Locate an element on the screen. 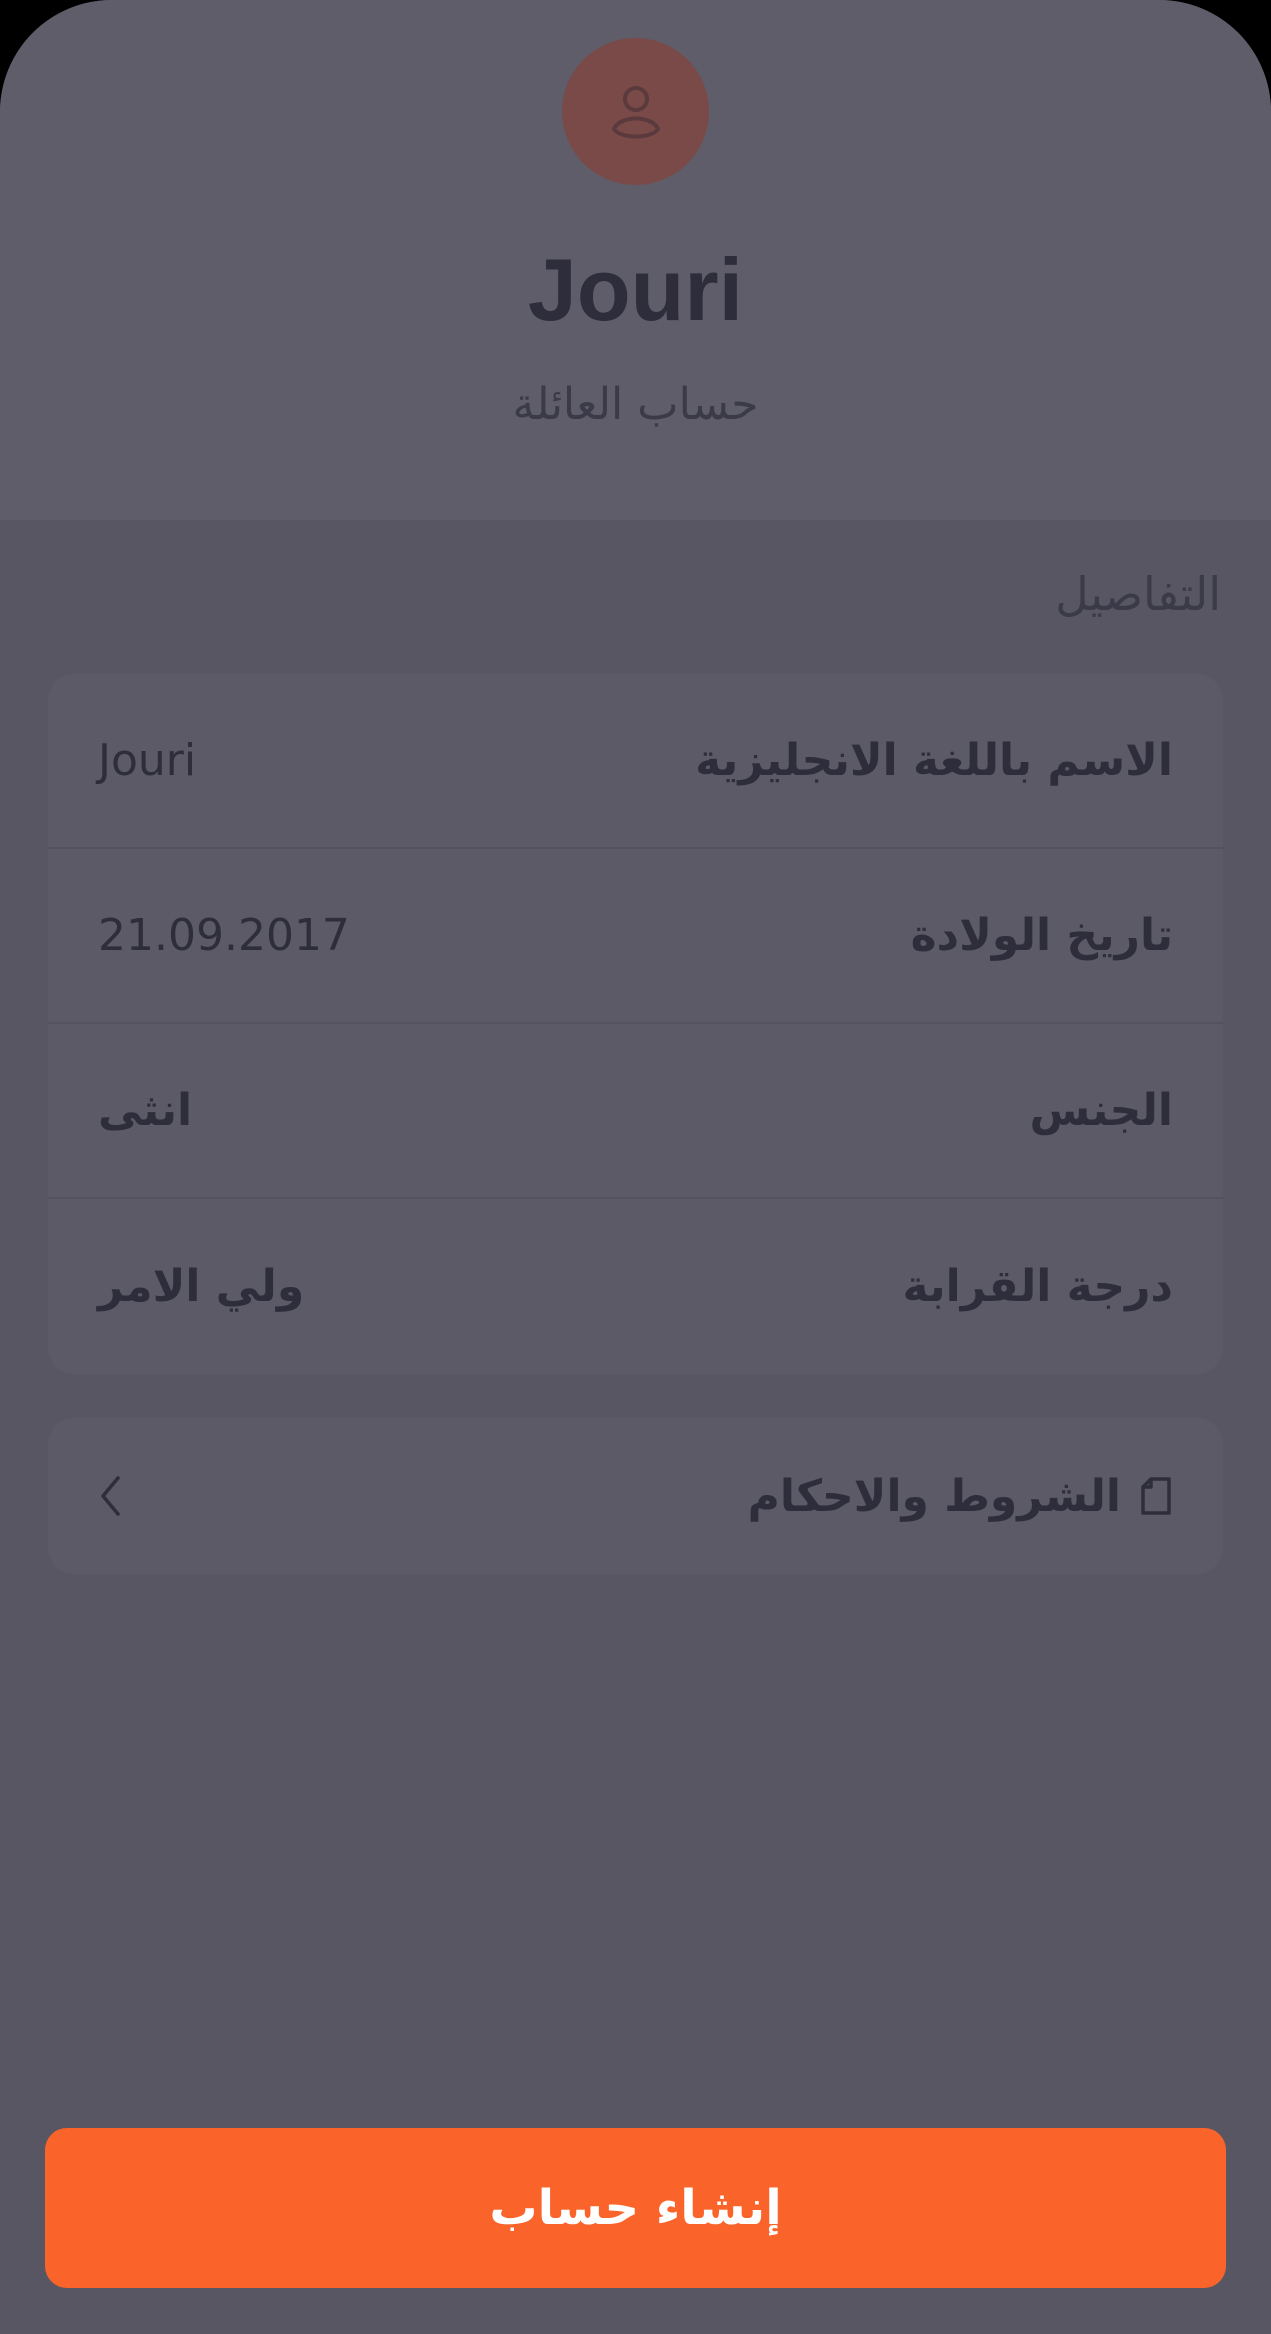 The height and width of the screenshot is (2334, 1271). detail-row-relationship: درجة القرابة ولي الامر is located at coordinates (635, 1286).